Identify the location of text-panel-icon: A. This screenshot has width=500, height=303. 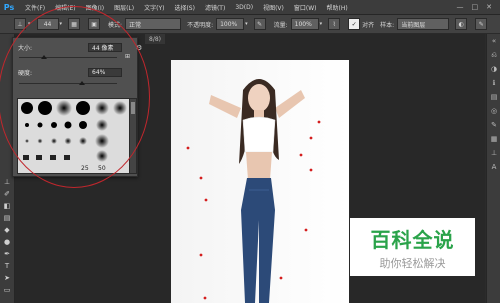
(493, 167).